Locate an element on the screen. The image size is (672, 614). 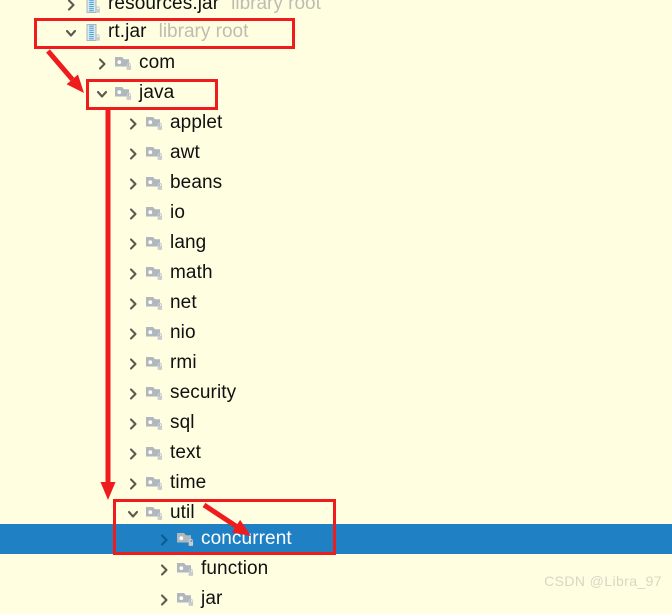
tree-row-label: text is located at coordinates (186, 452).